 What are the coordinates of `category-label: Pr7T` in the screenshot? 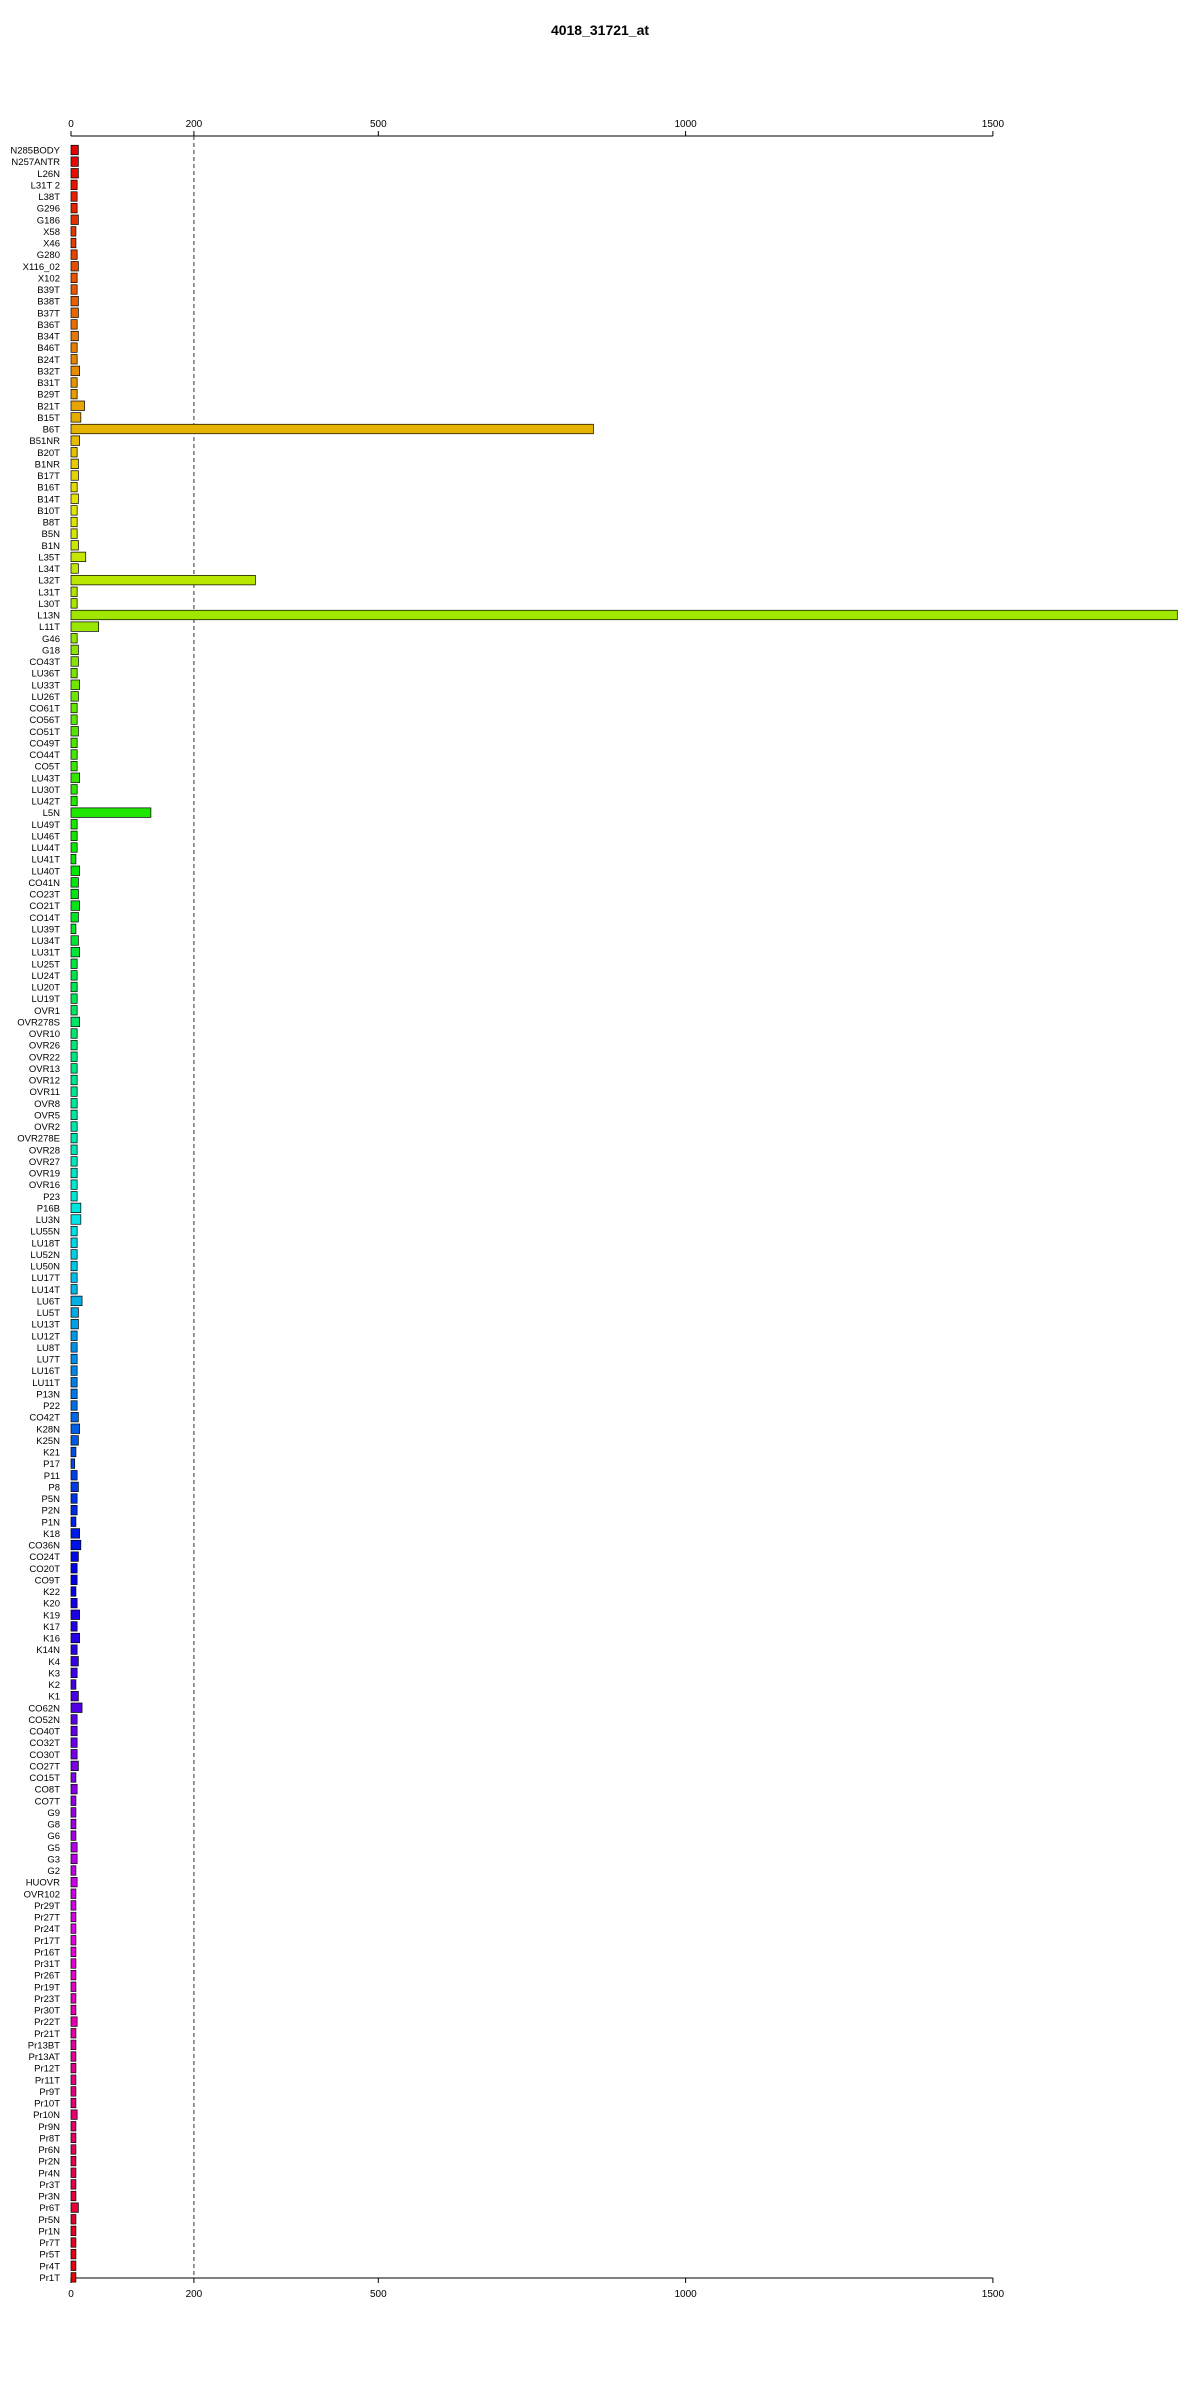 It's located at (49, 2243).